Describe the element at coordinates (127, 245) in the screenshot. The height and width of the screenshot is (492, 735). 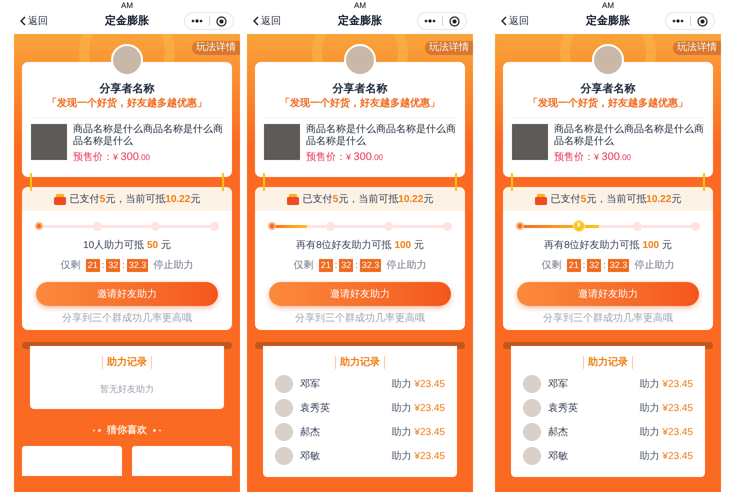
I see `goal-text: 10人助力可抵 50 元` at that location.